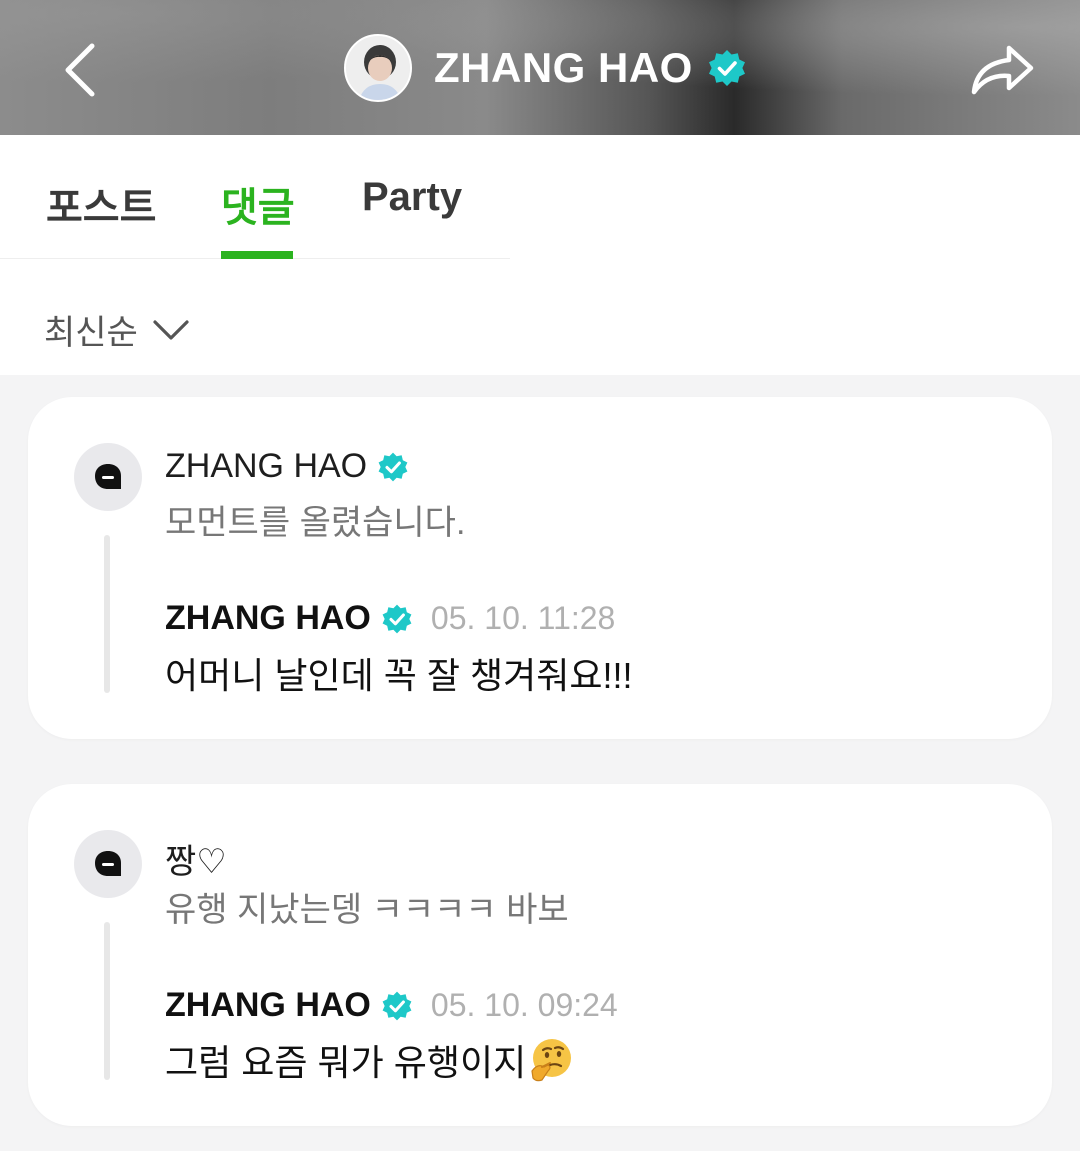 This screenshot has width=1080, height=1151. What do you see at coordinates (551, 1060) in the screenshot?
I see `thinking-face-icon` at bounding box center [551, 1060].